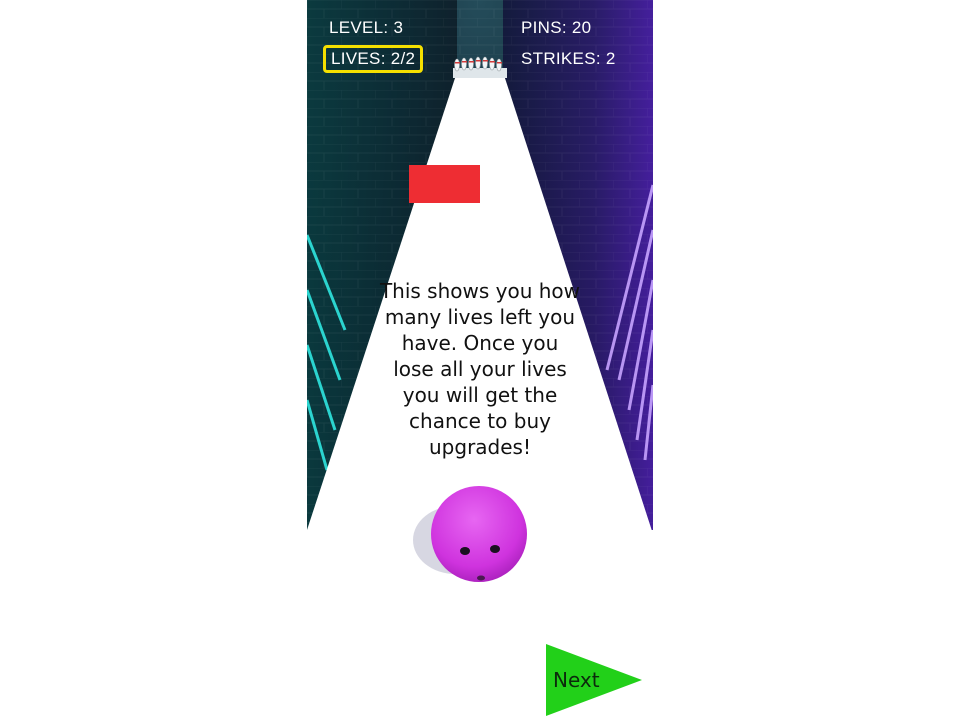 This screenshot has width=960, height=720. I want to click on lives-counter-highlighted: LIVES: 2/2, so click(373, 59).